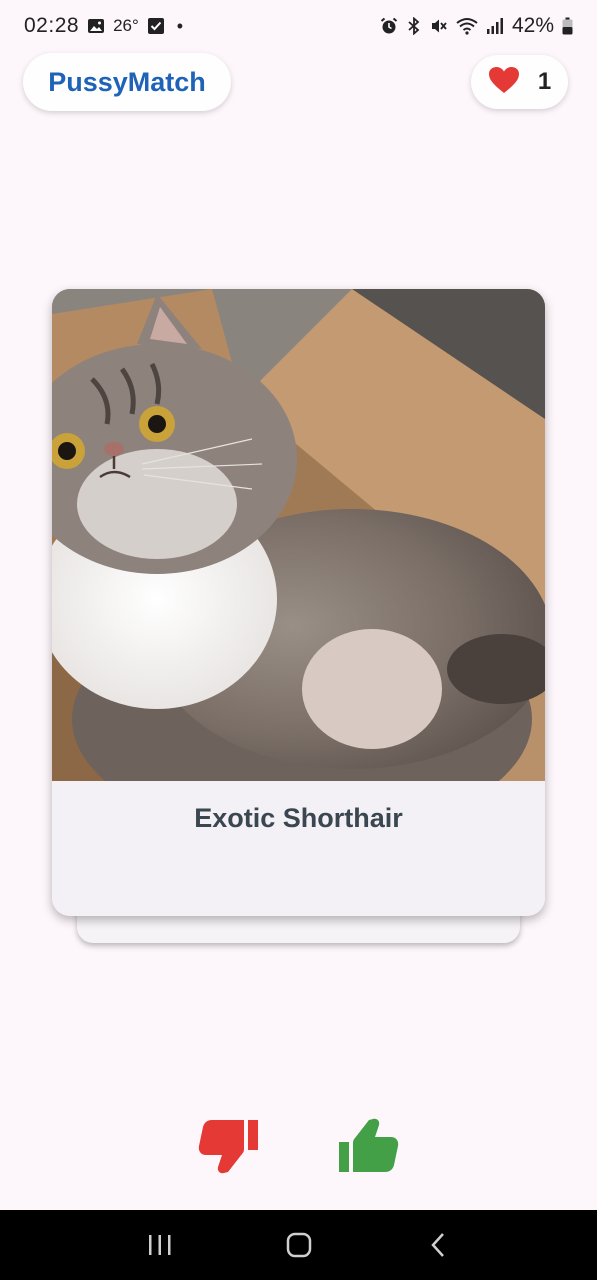  What do you see at coordinates (52, 25) in the screenshot?
I see `status-time: 02:28` at bounding box center [52, 25].